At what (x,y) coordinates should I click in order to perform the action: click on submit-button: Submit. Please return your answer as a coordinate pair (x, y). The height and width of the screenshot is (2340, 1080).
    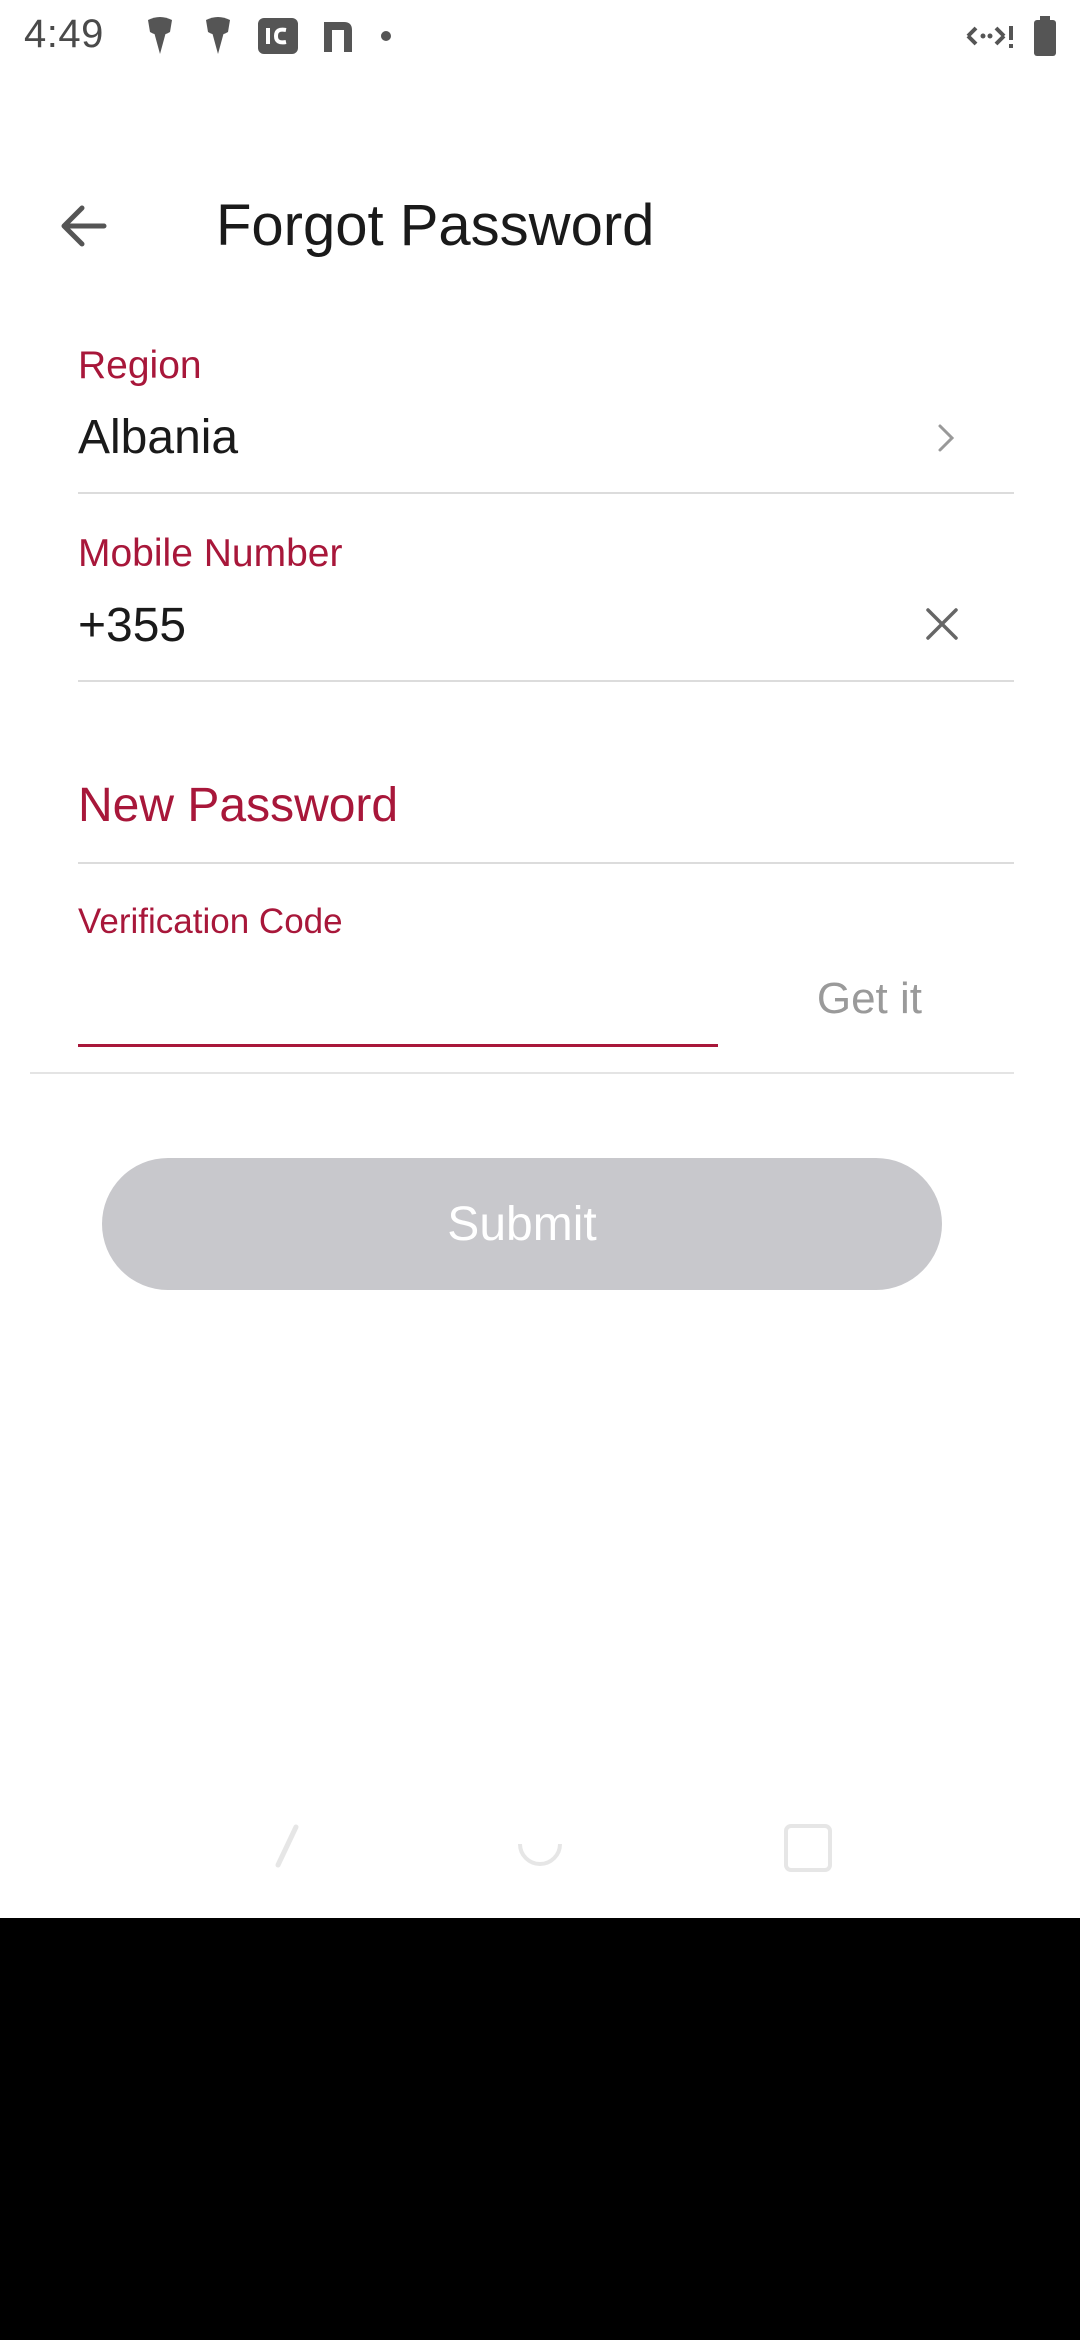
    Looking at the image, I should click on (522, 1224).